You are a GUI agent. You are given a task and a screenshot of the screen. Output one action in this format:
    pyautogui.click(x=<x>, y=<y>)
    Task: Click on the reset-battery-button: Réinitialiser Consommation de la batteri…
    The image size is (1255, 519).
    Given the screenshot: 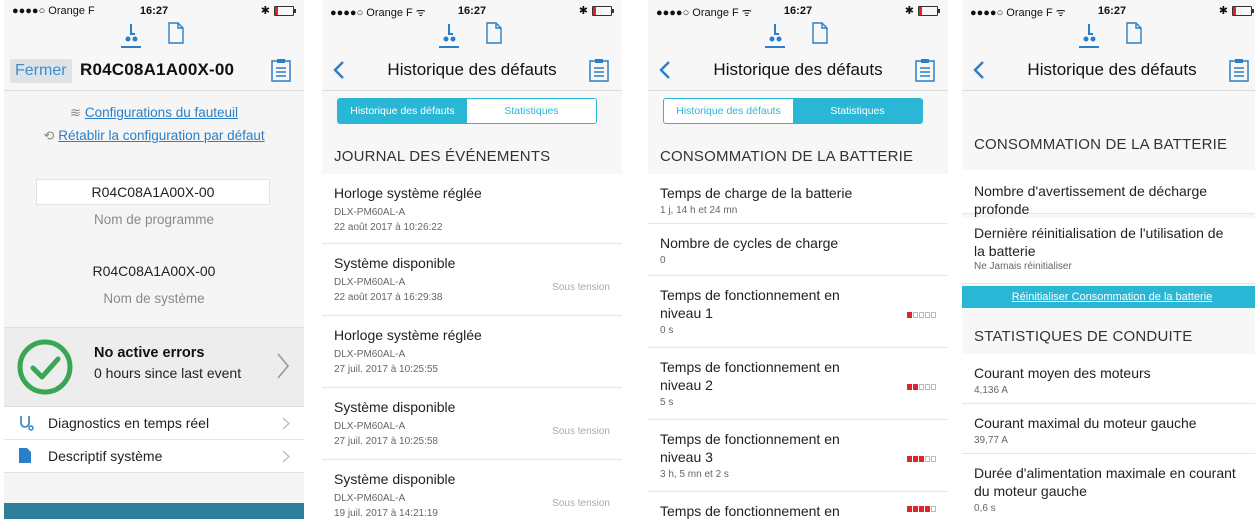 What is the action you would take?
    pyautogui.click(x=1108, y=297)
    